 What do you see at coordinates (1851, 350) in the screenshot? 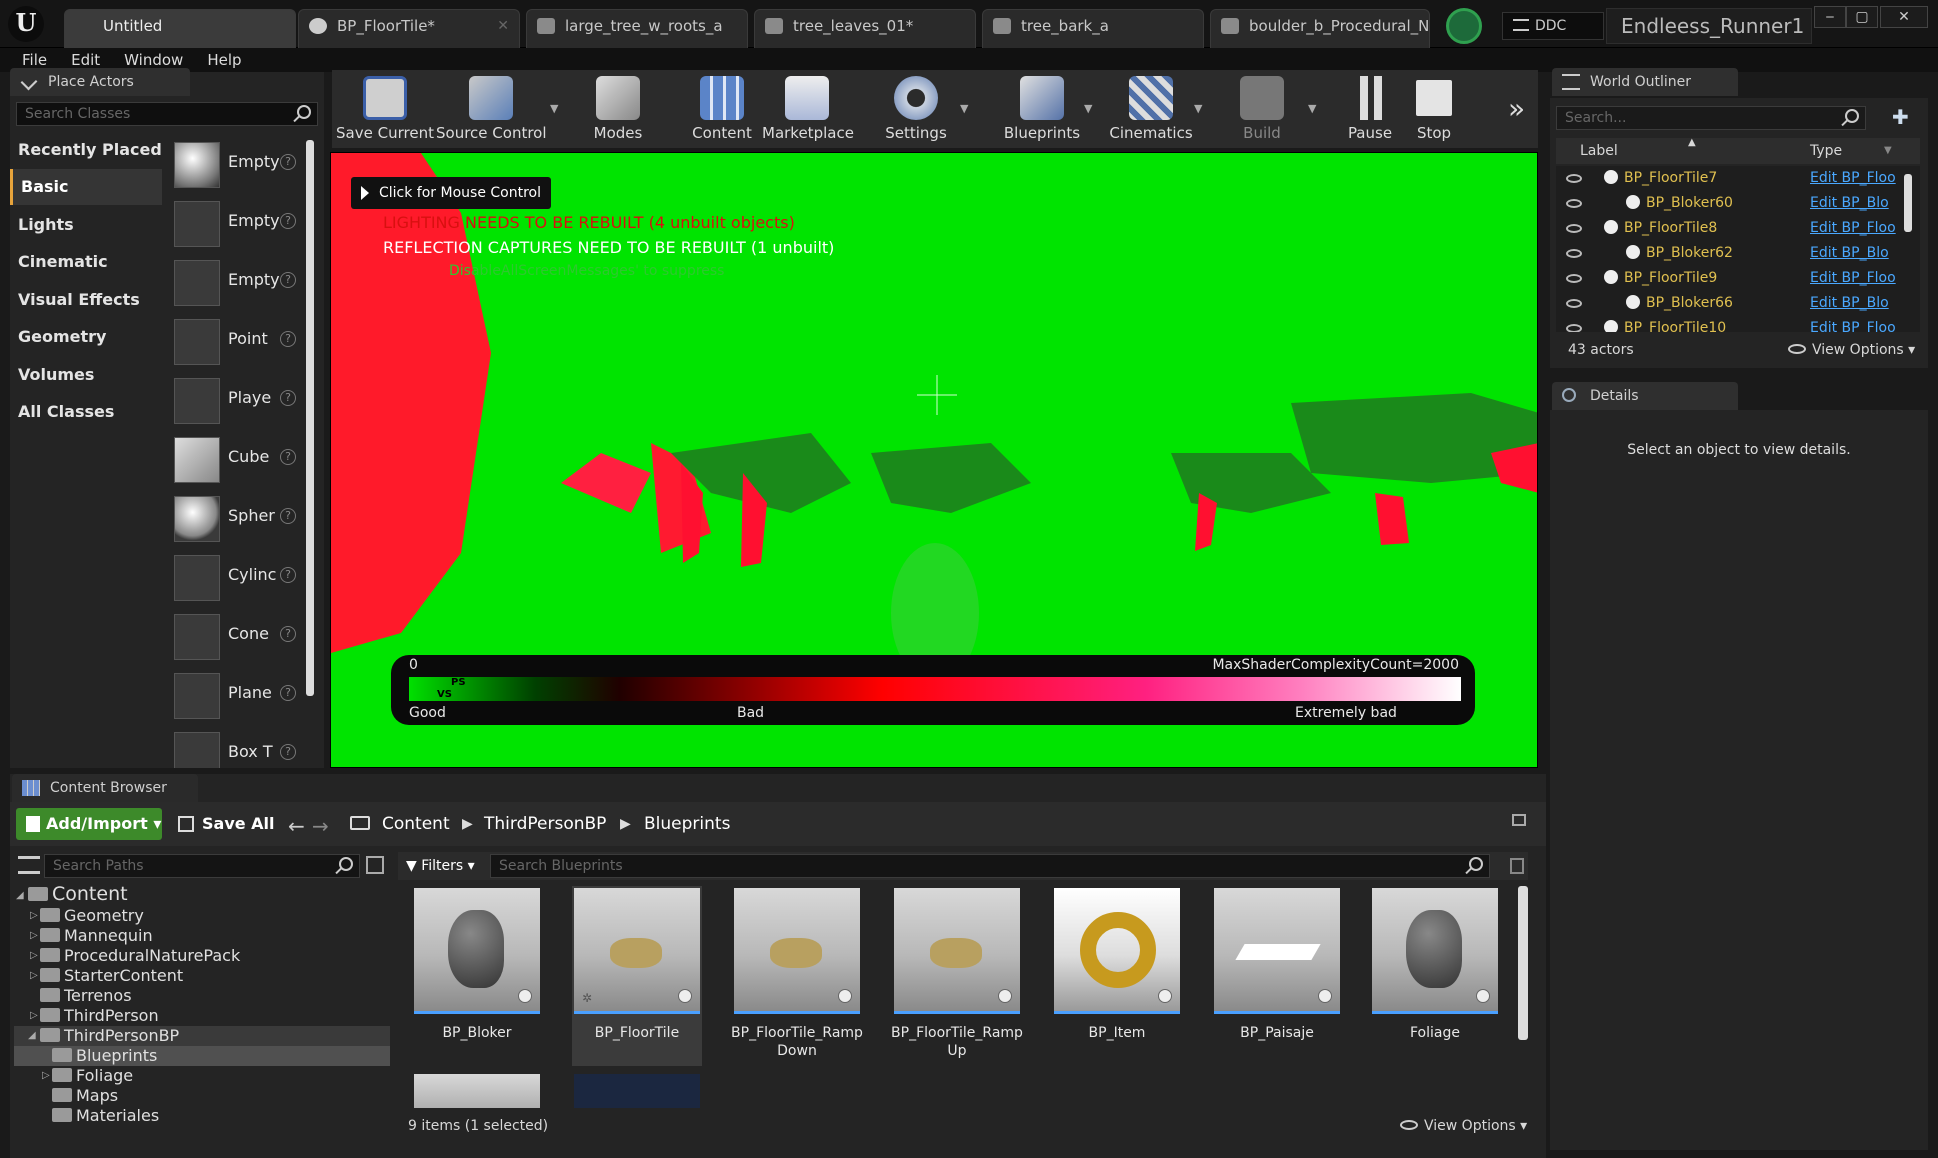
I see `outliner-view-options: View Options ▾` at bounding box center [1851, 350].